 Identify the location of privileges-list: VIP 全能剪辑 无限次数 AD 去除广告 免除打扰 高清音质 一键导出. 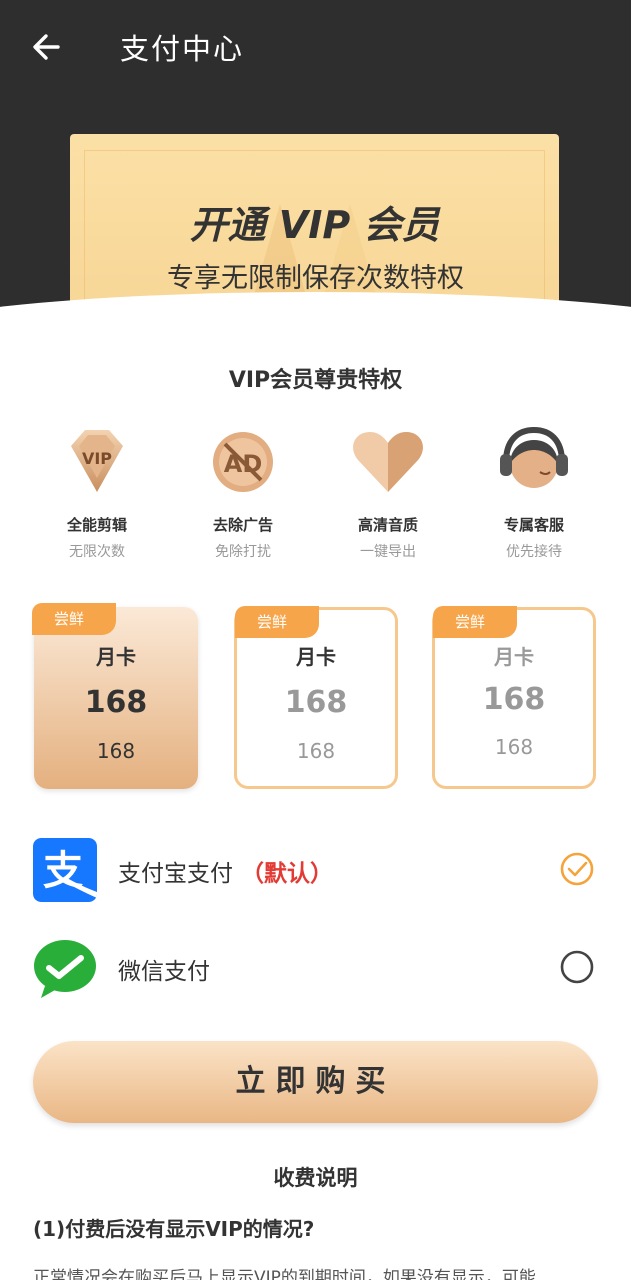
(315, 495).